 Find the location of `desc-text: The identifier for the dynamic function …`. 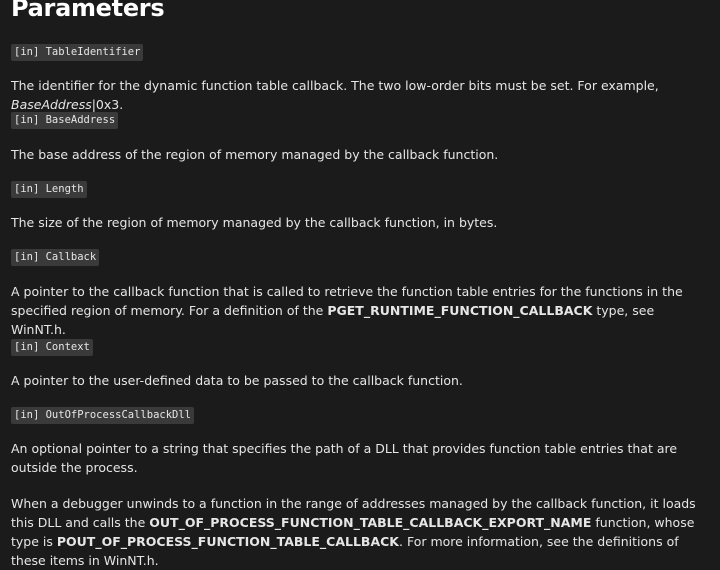

desc-text: The identifier for the dynamic function … is located at coordinates (335, 85).